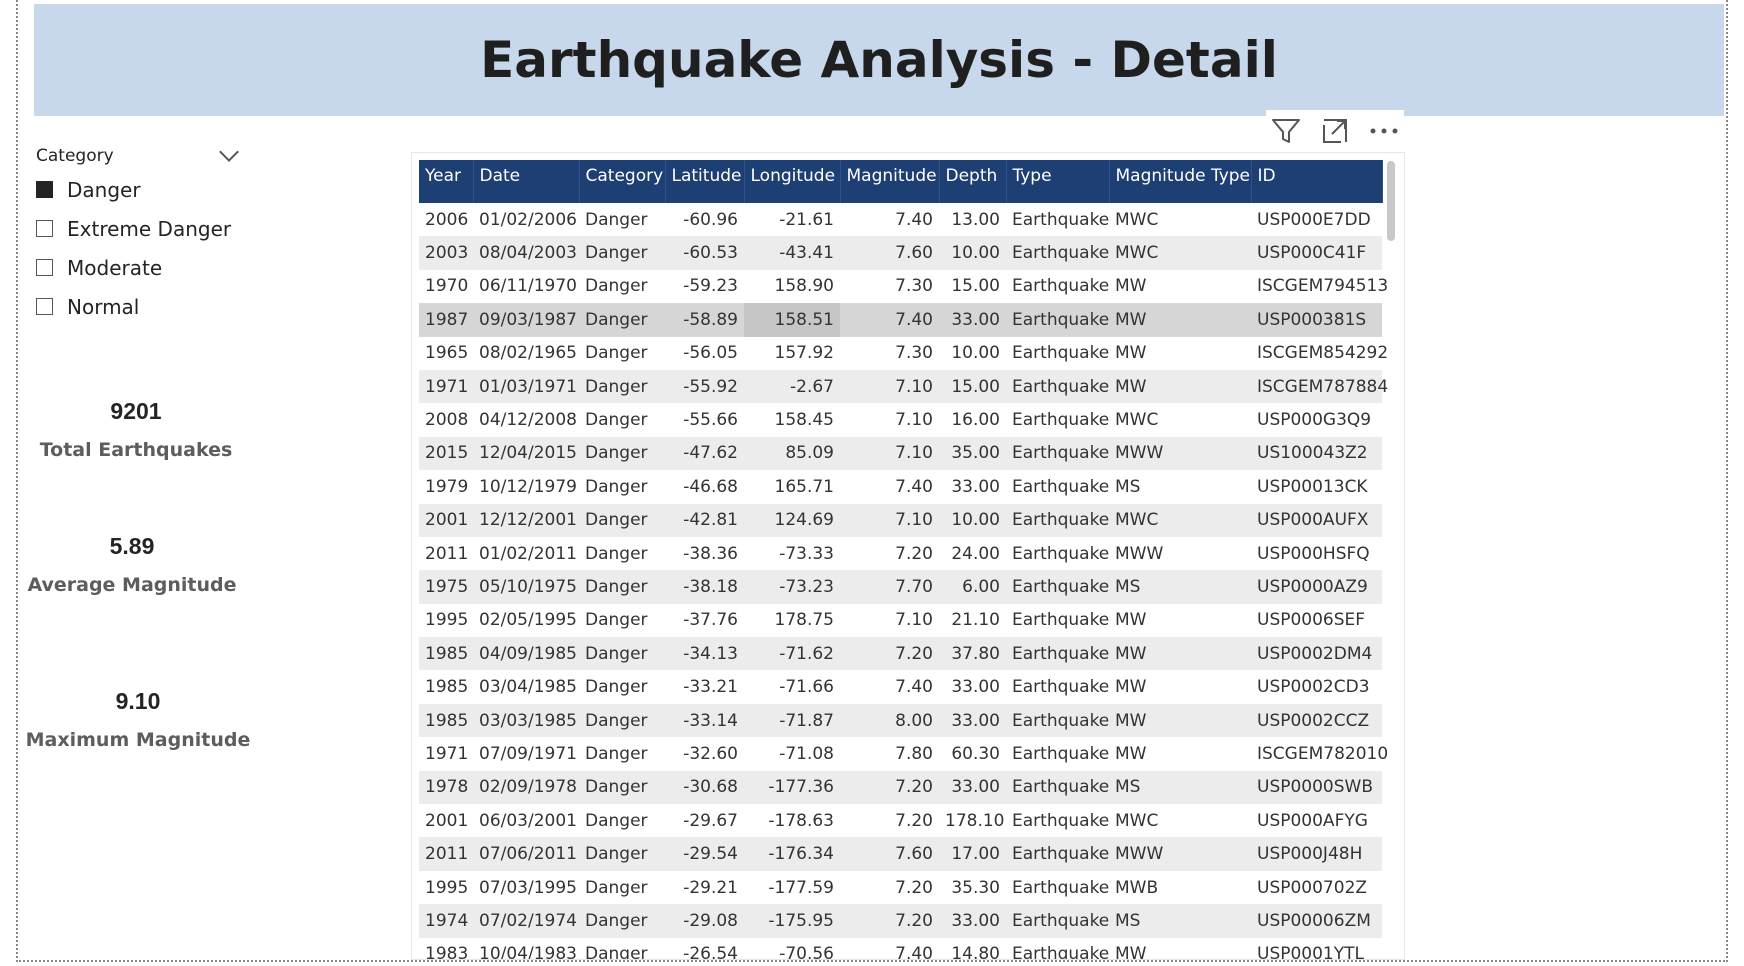  I want to click on table-cell: 06/03/2001, so click(526, 821).